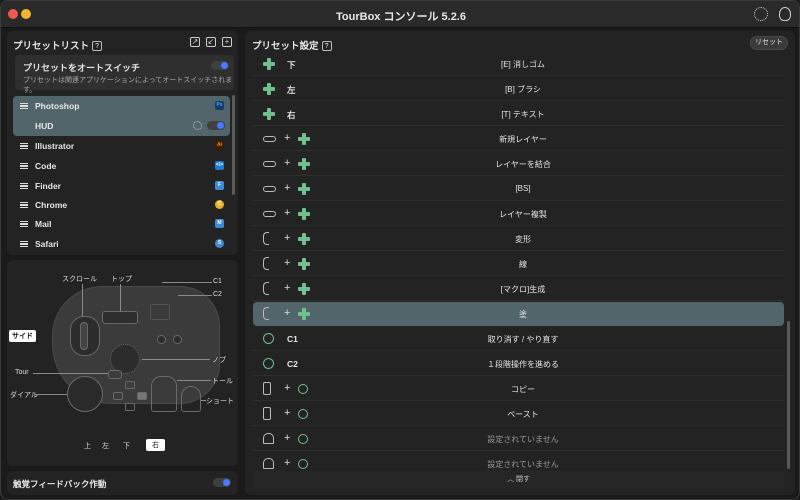 Image resolution: width=800 pixels, height=500 pixels. I want to click on app-item-illustrator: Illustrator Ai, so click(121, 146).